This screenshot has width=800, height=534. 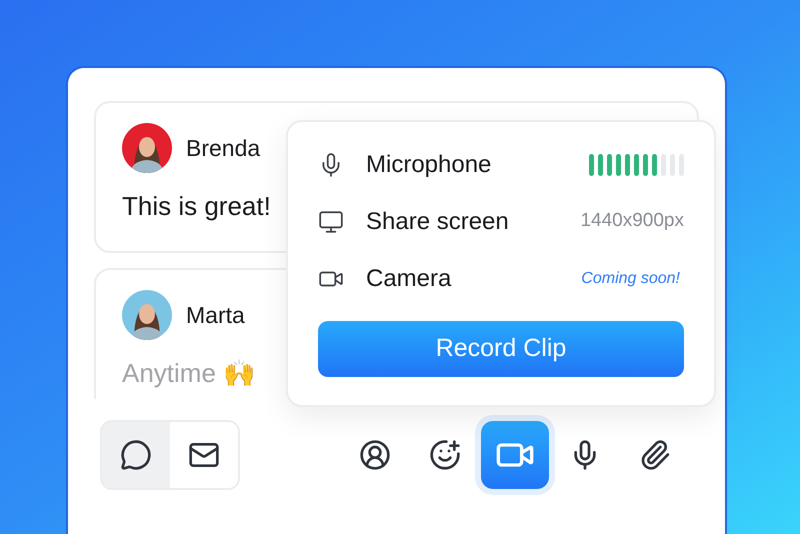 I want to click on monitor-icon, so click(x=331, y=221).